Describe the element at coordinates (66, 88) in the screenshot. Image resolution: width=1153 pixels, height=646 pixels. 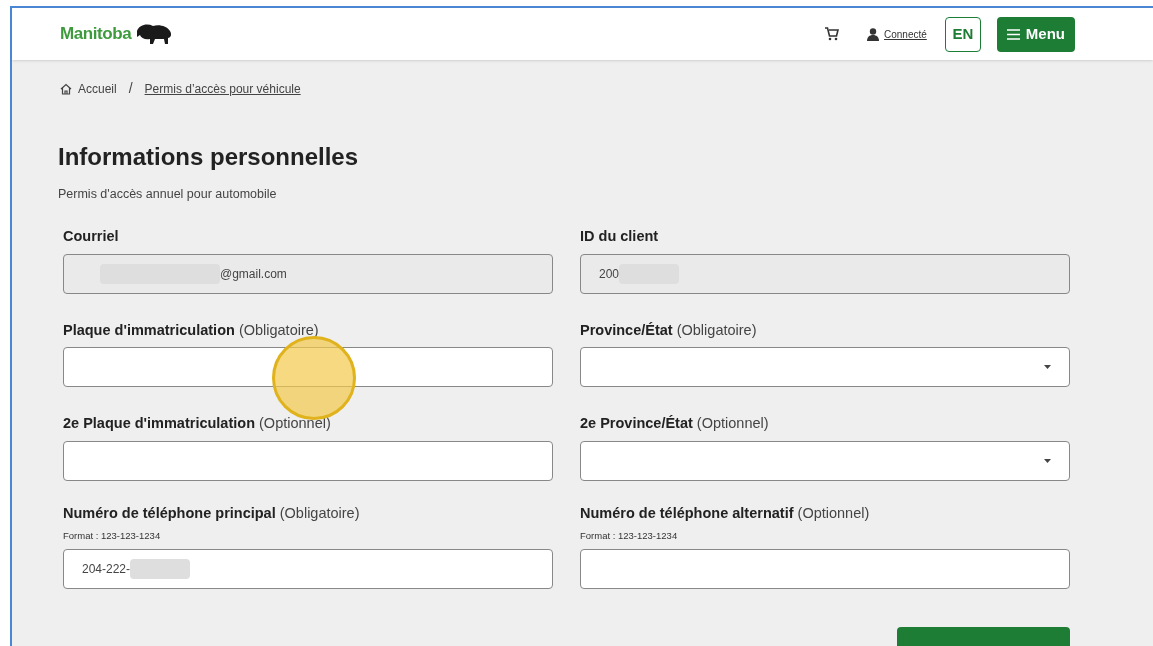
I see `home-icon` at that location.